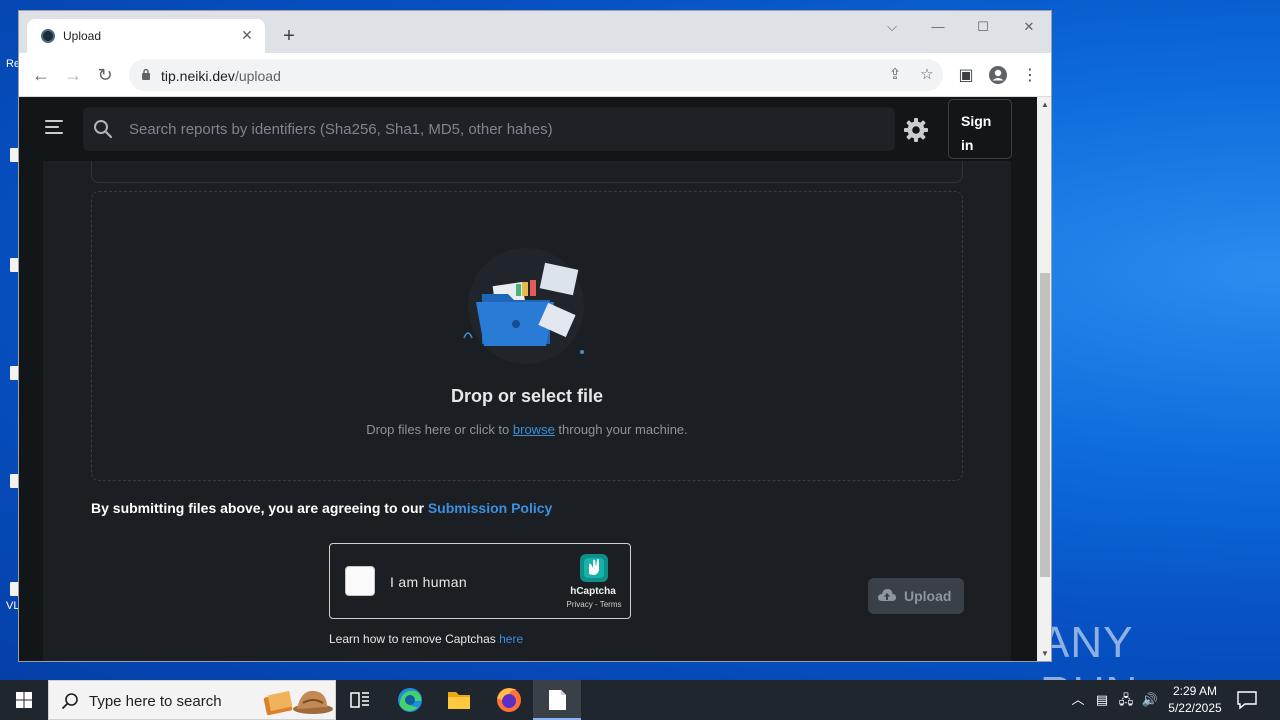  Describe the element at coordinates (1195, 691) in the screenshot. I see `clock-time: 2:29 AM` at that location.